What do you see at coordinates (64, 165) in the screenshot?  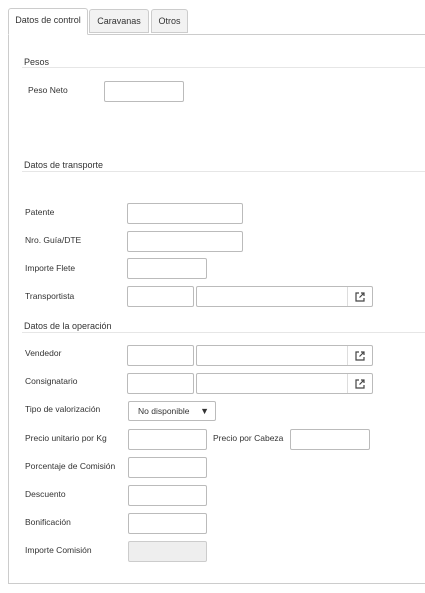 I see `section-title-transporte: Datos de transporte` at bounding box center [64, 165].